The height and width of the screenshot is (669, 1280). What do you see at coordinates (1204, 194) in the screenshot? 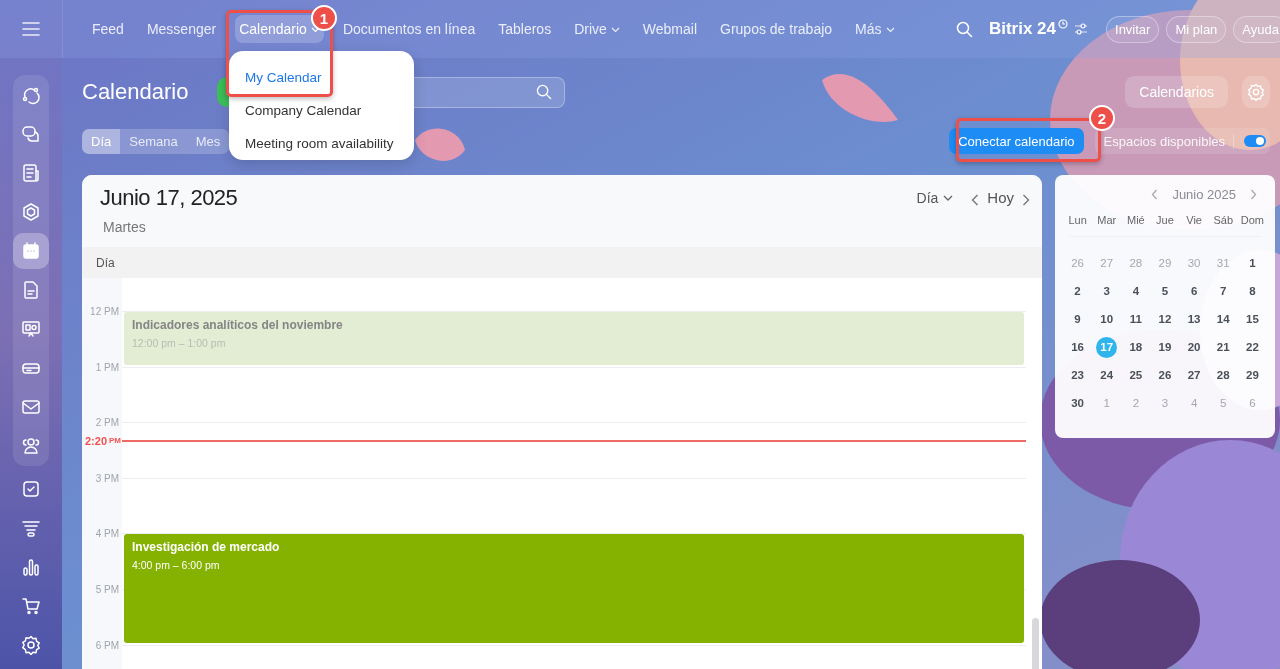
I see `month-label: Junio 2025` at bounding box center [1204, 194].